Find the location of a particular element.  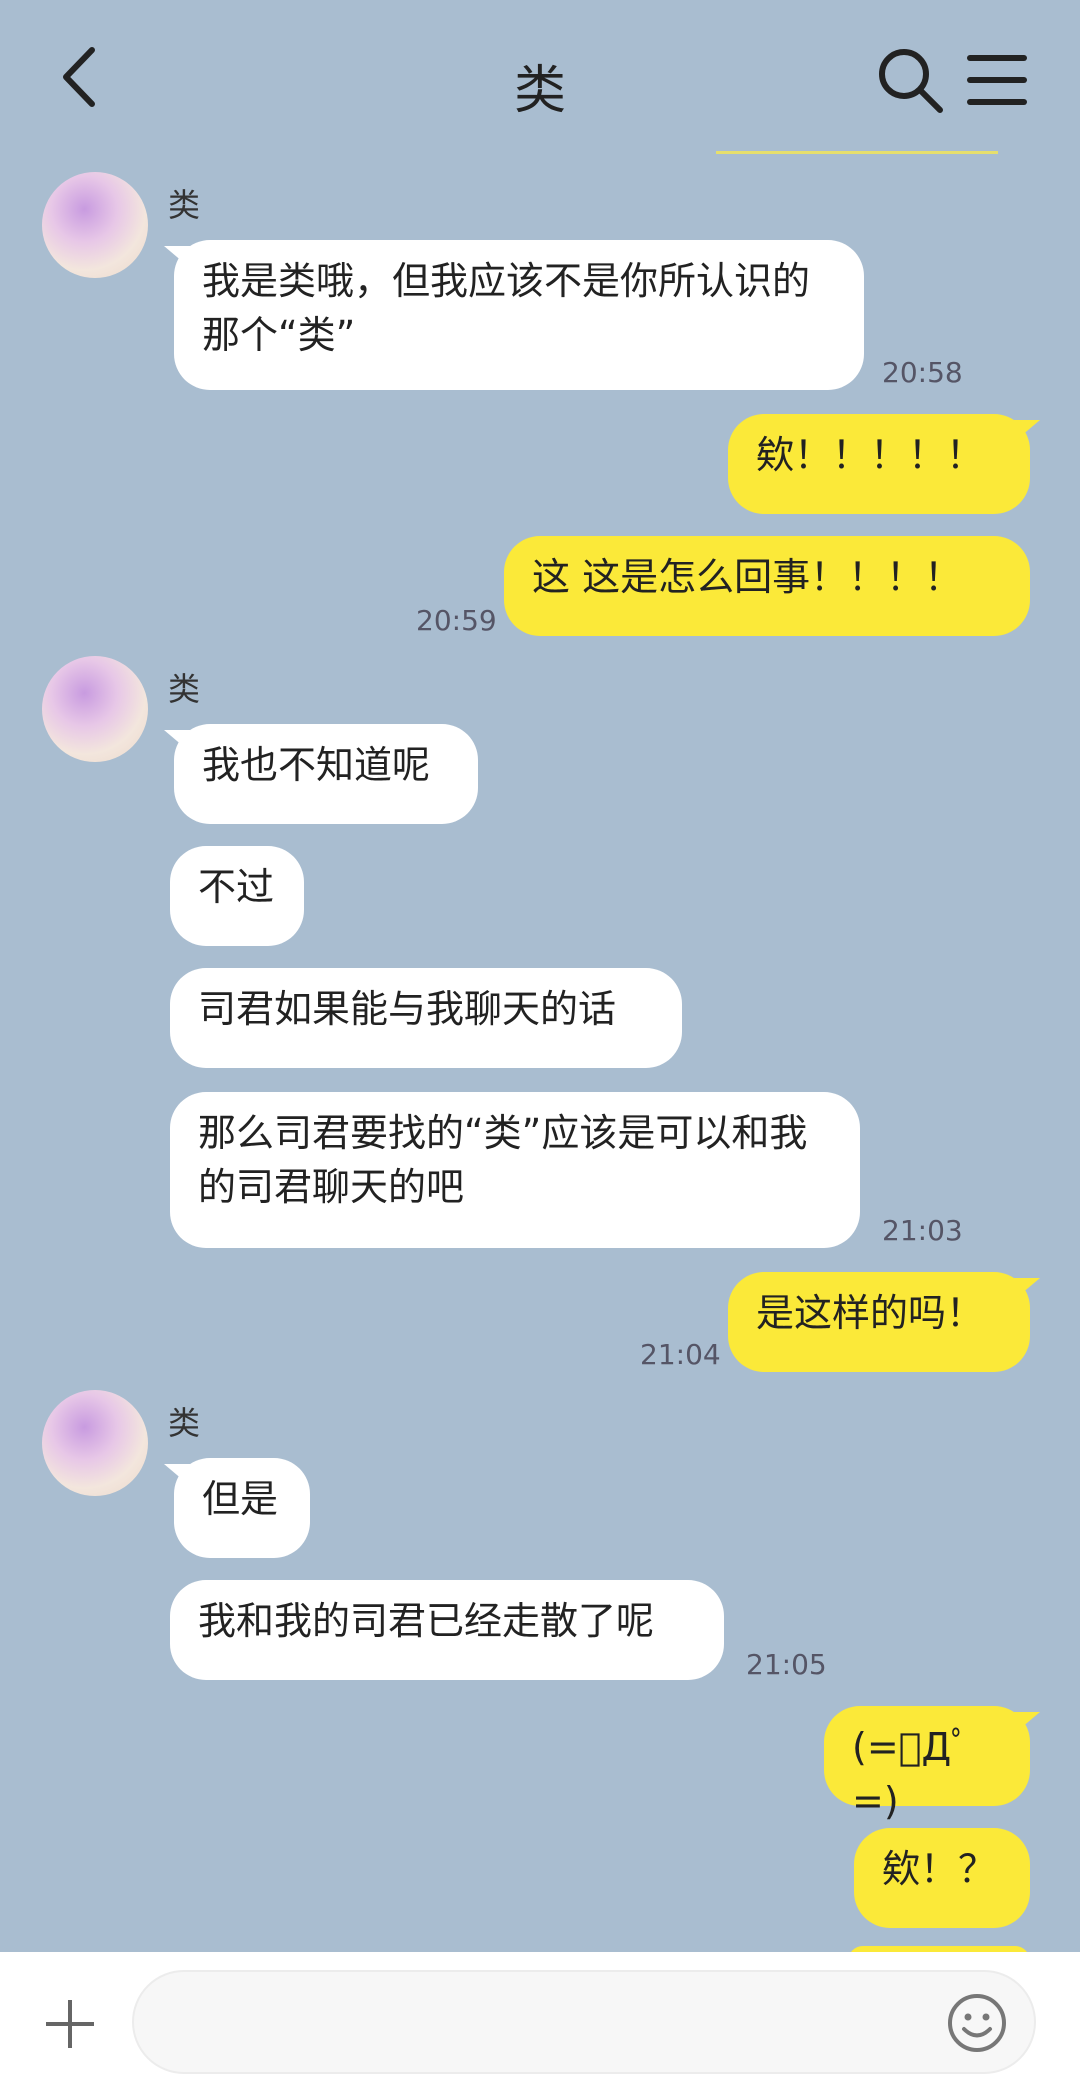

emoji-icon is located at coordinates (977, 2023).